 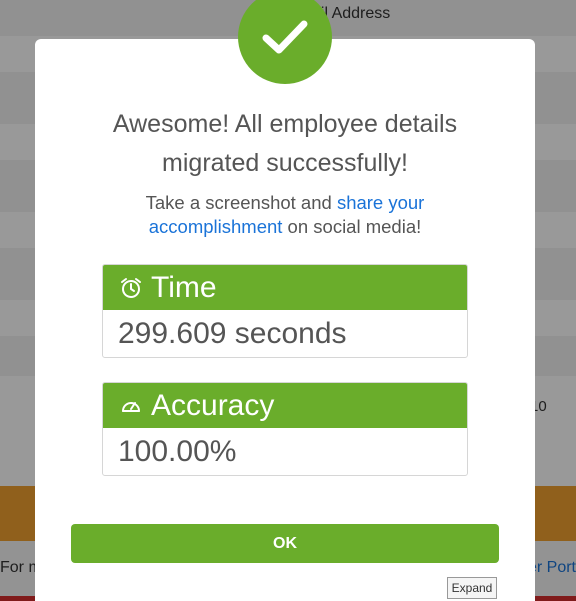 I want to click on accuracy-stat-value: 100.00%, so click(x=177, y=451).